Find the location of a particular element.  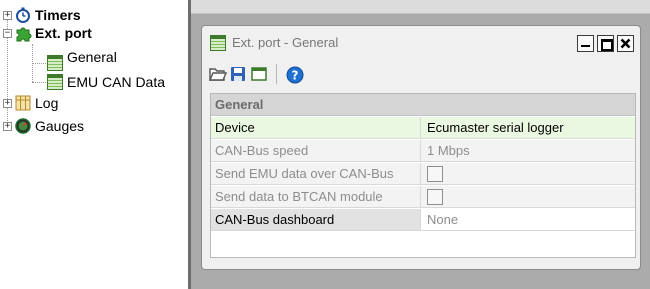

close-icon is located at coordinates (625, 43).